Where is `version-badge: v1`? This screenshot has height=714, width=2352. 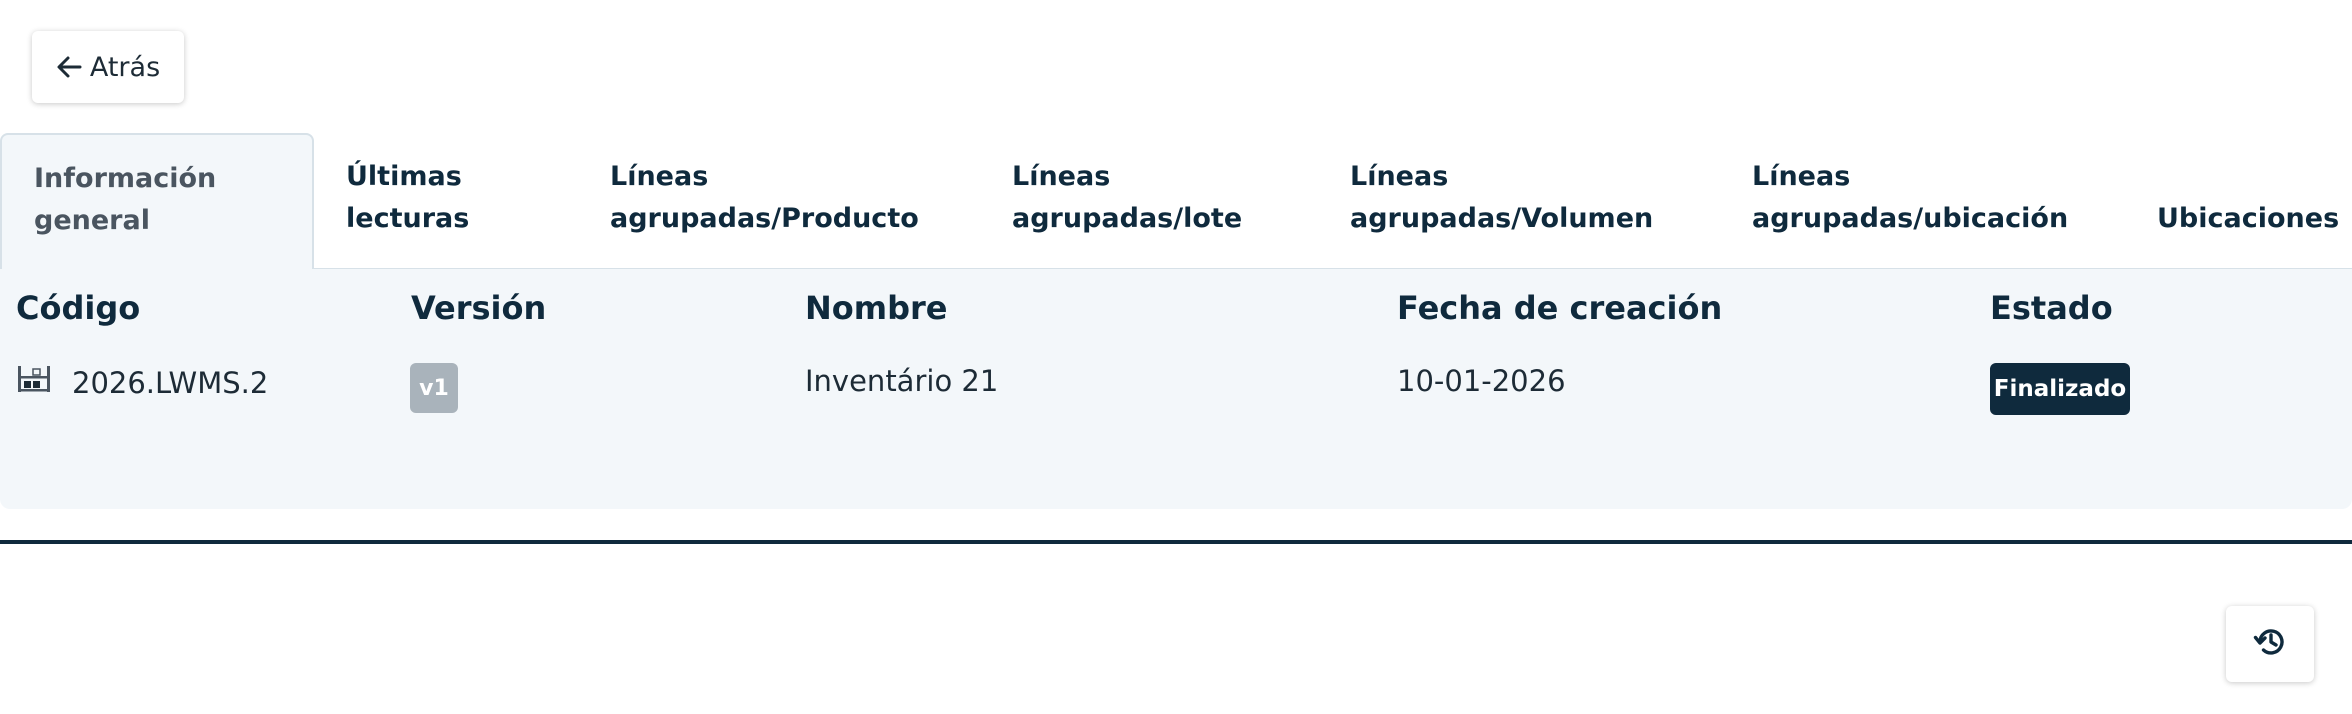
version-badge: v1 is located at coordinates (434, 388).